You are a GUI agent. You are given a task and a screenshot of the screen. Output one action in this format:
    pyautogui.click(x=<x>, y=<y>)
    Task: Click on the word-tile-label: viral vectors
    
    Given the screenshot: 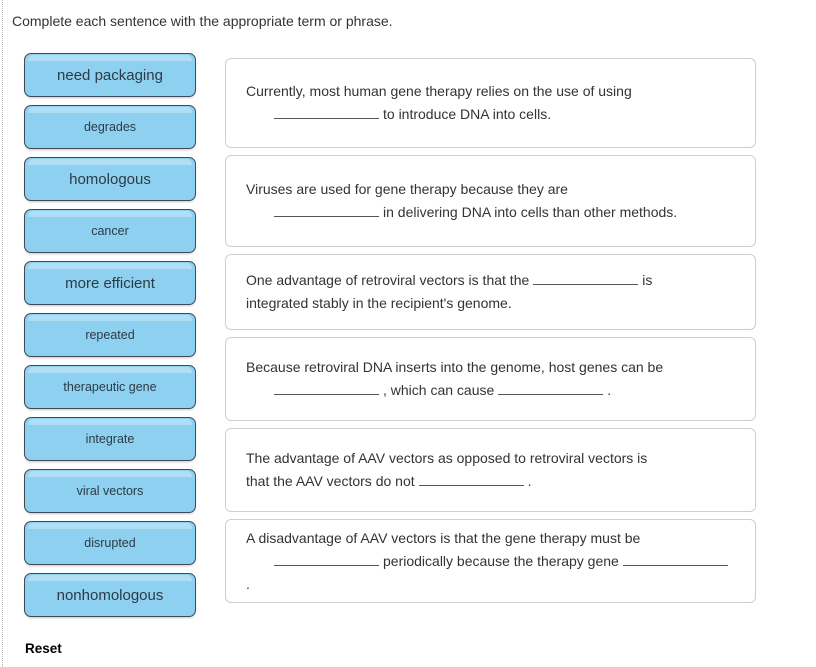 What is the action you would take?
    pyautogui.click(x=110, y=490)
    